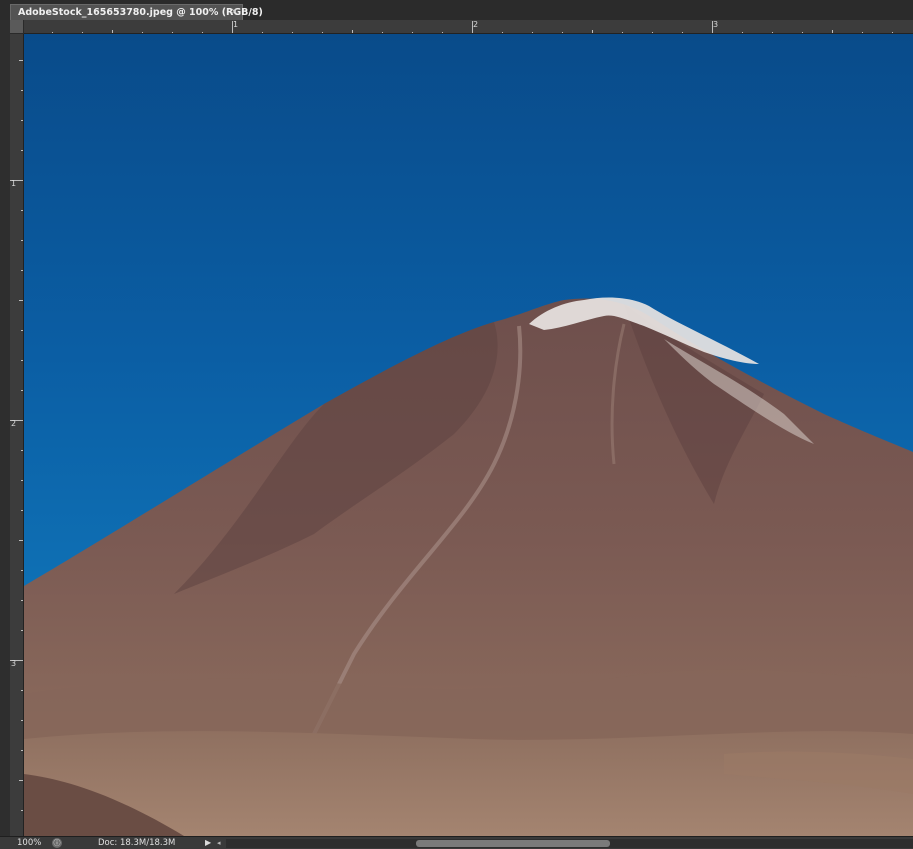 The width and height of the screenshot is (913, 849). I want to click on vertical-ruler: 1 2 3, so click(17, 435).